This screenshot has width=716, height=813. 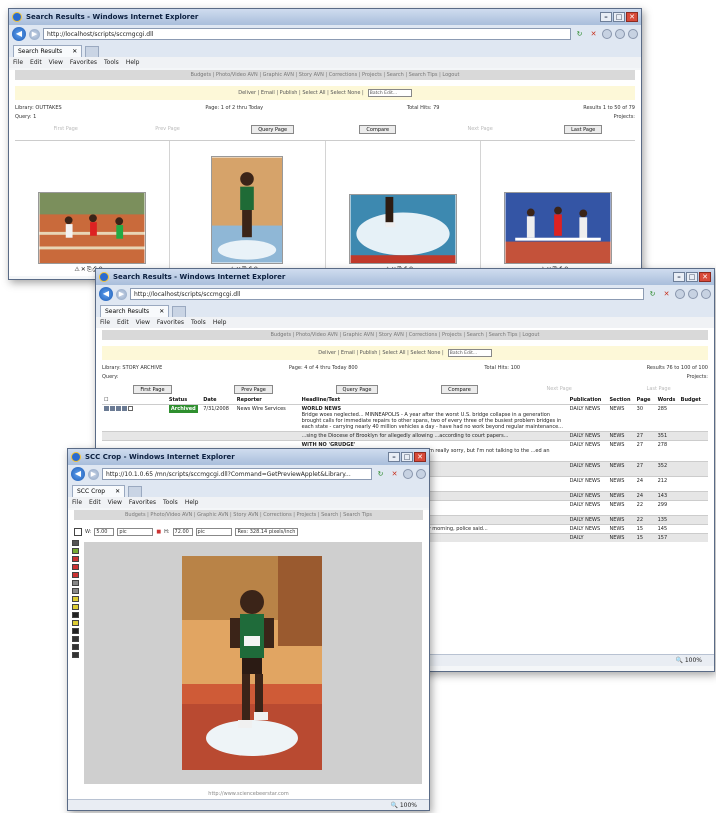 What do you see at coordinates (588, 400) in the screenshot?
I see `column-header: Publication` at bounding box center [588, 400].